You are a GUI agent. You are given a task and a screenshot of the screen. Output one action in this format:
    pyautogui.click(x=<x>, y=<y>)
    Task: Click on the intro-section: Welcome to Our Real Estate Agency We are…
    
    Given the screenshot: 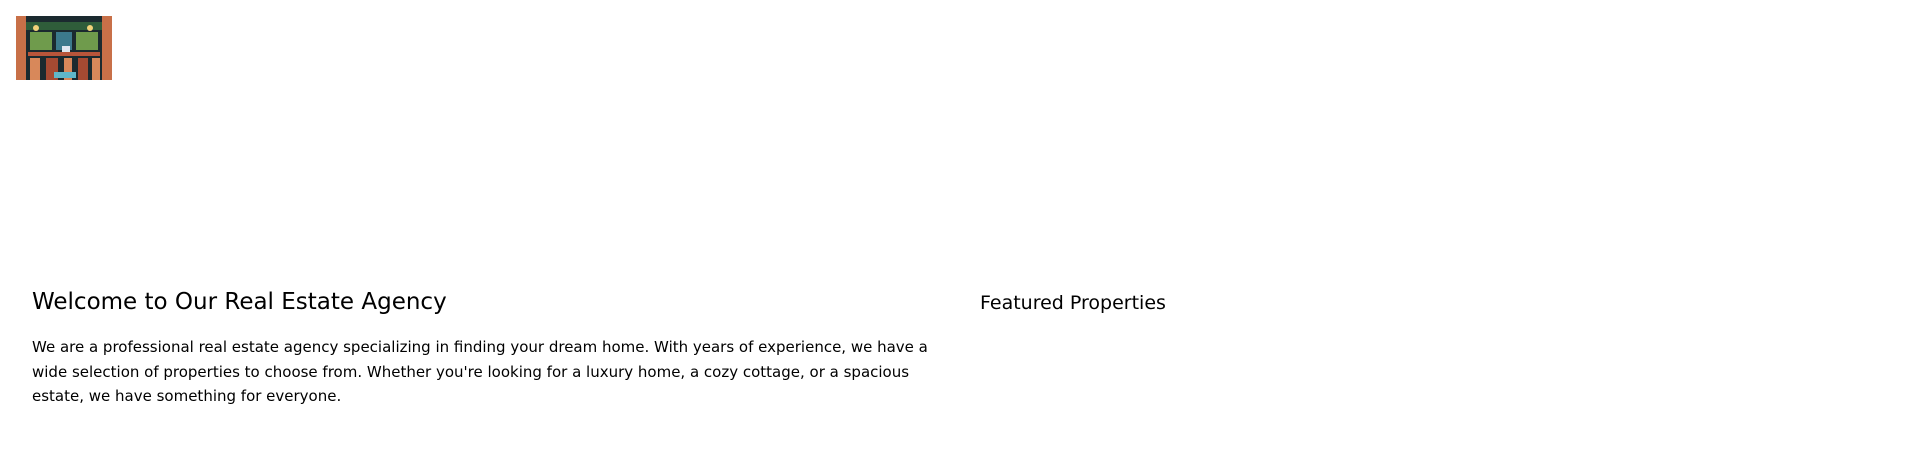 What is the action you would take?
    pyautogui.click(x=487, y=348)
    